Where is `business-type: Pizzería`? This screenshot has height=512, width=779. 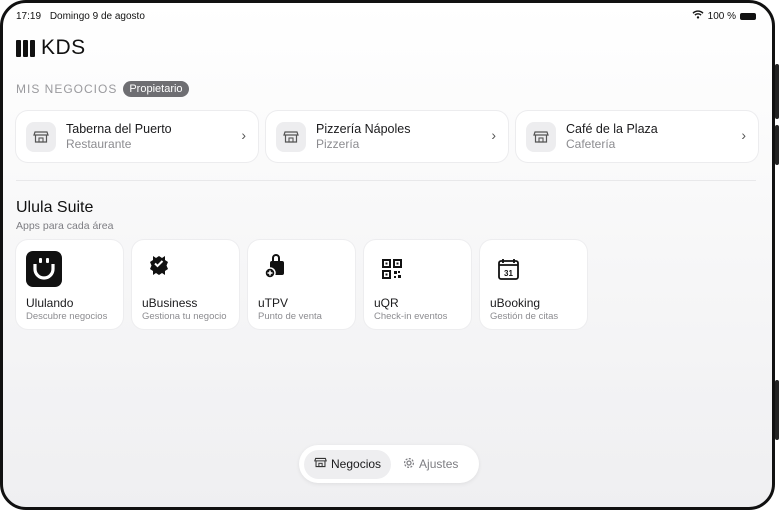
business-type: Pizzería is located at coordinates (338, 144).